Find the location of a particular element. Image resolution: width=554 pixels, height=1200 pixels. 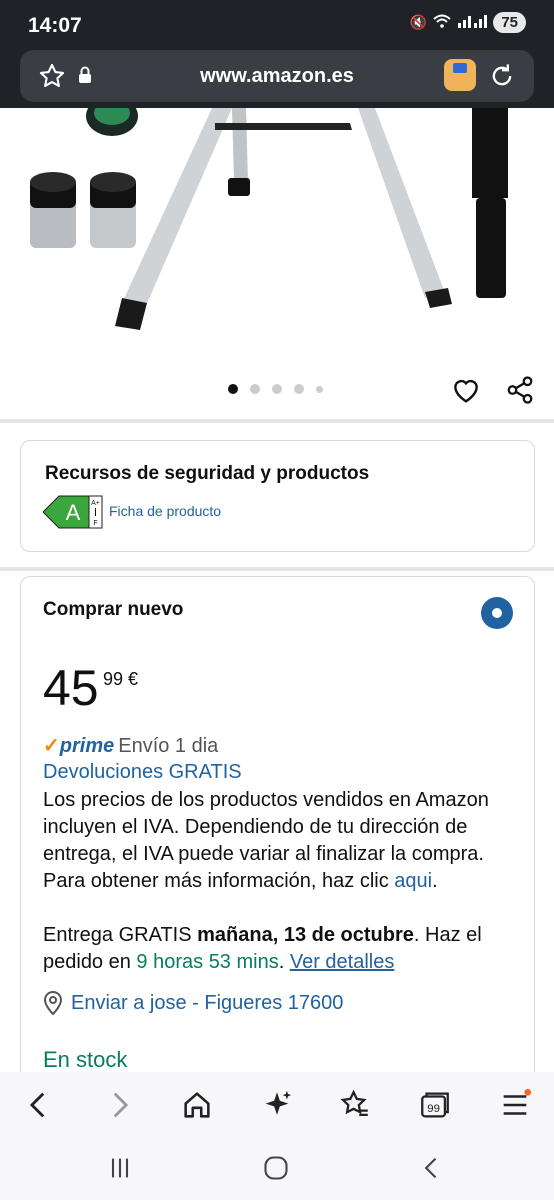

system-back-icon is located at coordinates (432, 1170).